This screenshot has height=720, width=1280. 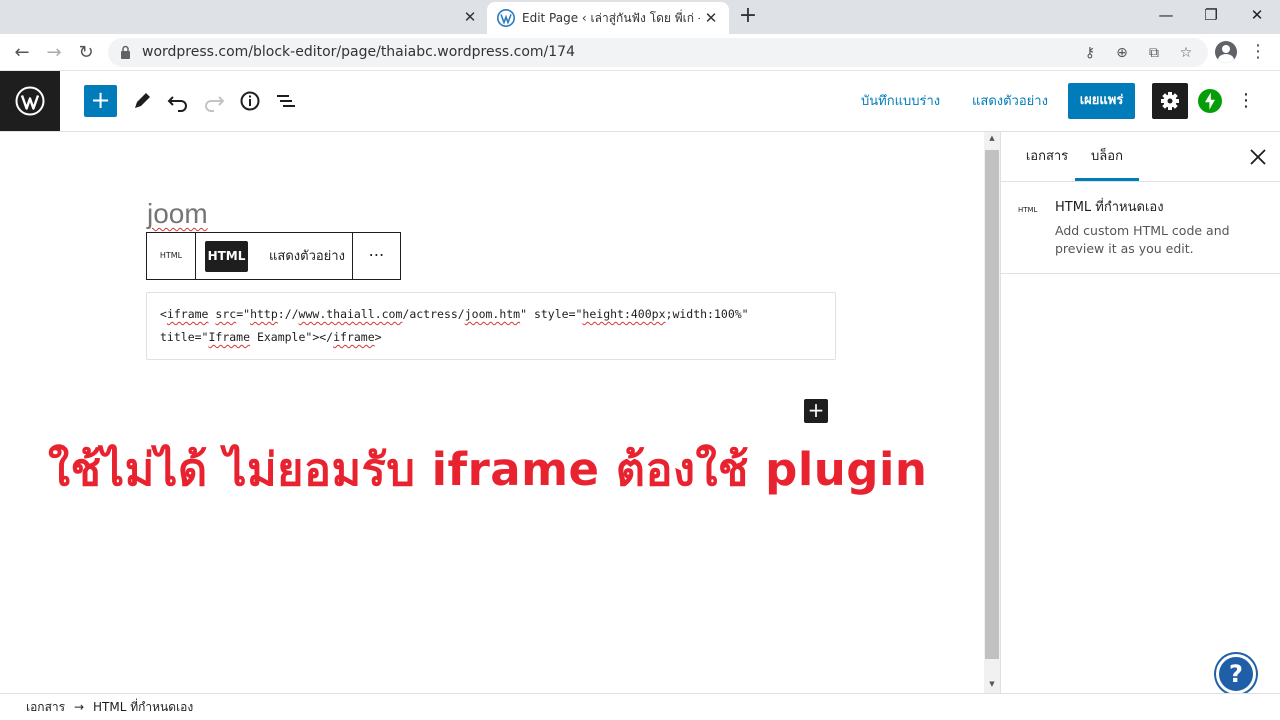 I want to click on bookmark-star-icon: ☆, so click(x=1186, y=53).